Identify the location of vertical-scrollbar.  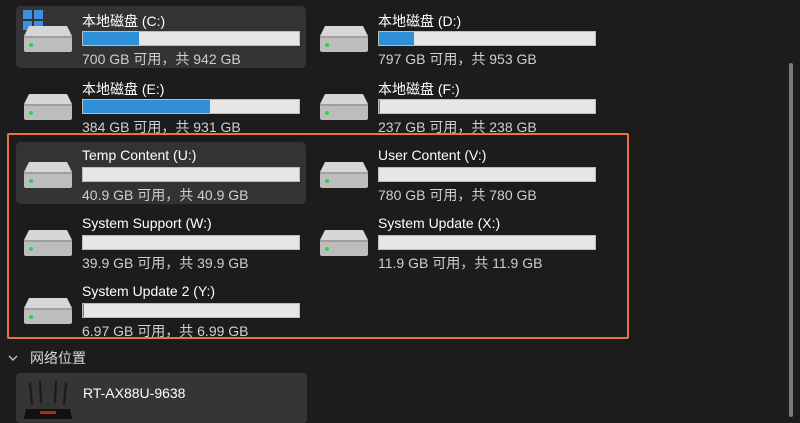
(791, 240).